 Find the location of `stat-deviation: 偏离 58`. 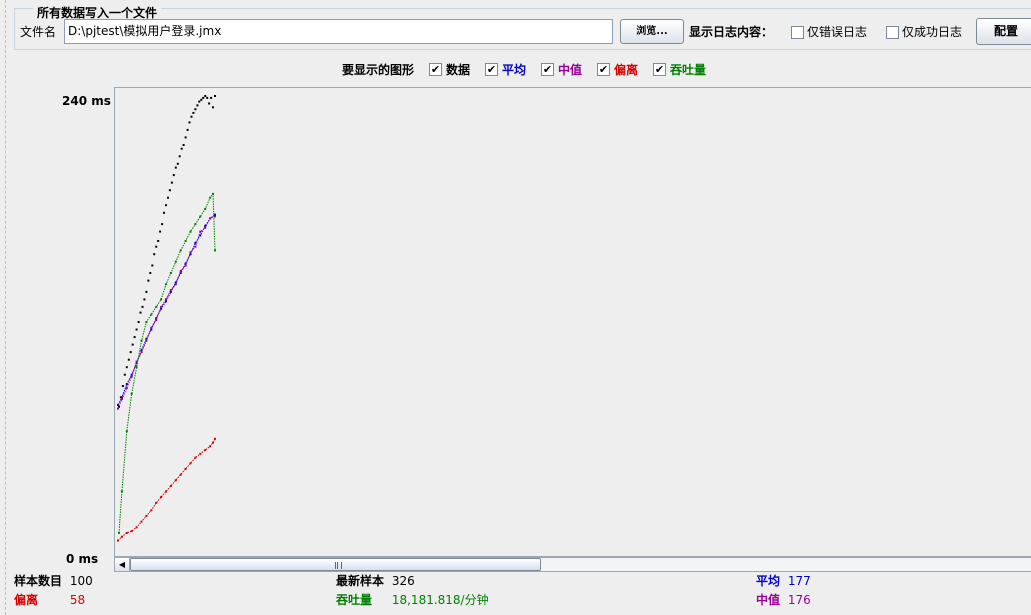

stat-deviation: 偏离 58 is located at coordinates (49, 600).